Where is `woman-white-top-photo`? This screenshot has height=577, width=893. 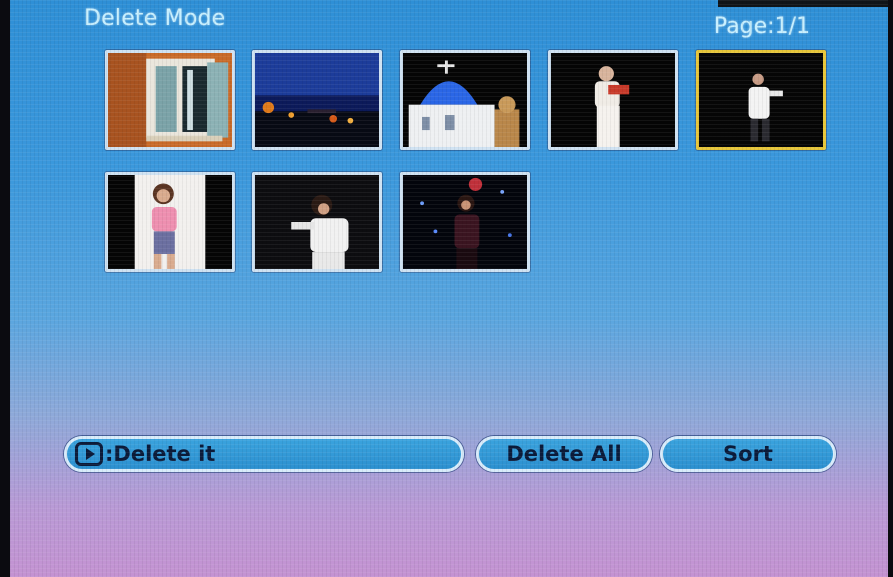
woman-white-top-photo is located at coordinates (317, 222).